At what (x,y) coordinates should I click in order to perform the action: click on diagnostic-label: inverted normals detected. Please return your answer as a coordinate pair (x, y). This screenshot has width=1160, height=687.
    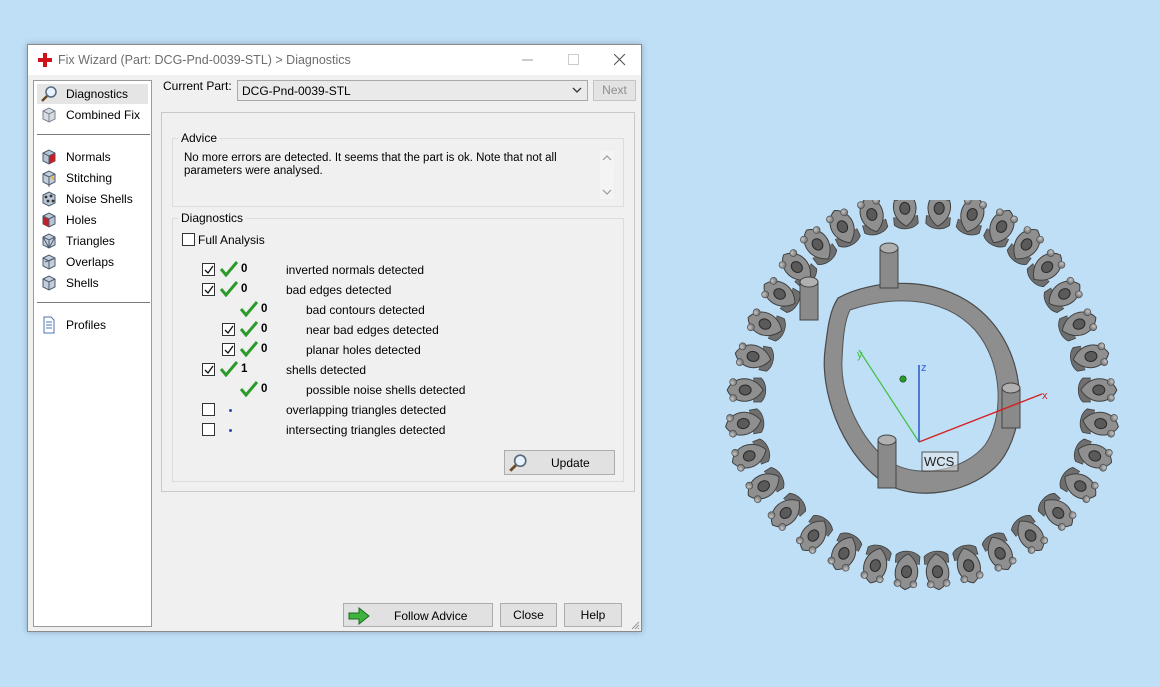
    Looking at the image, I should click on (355, 270).